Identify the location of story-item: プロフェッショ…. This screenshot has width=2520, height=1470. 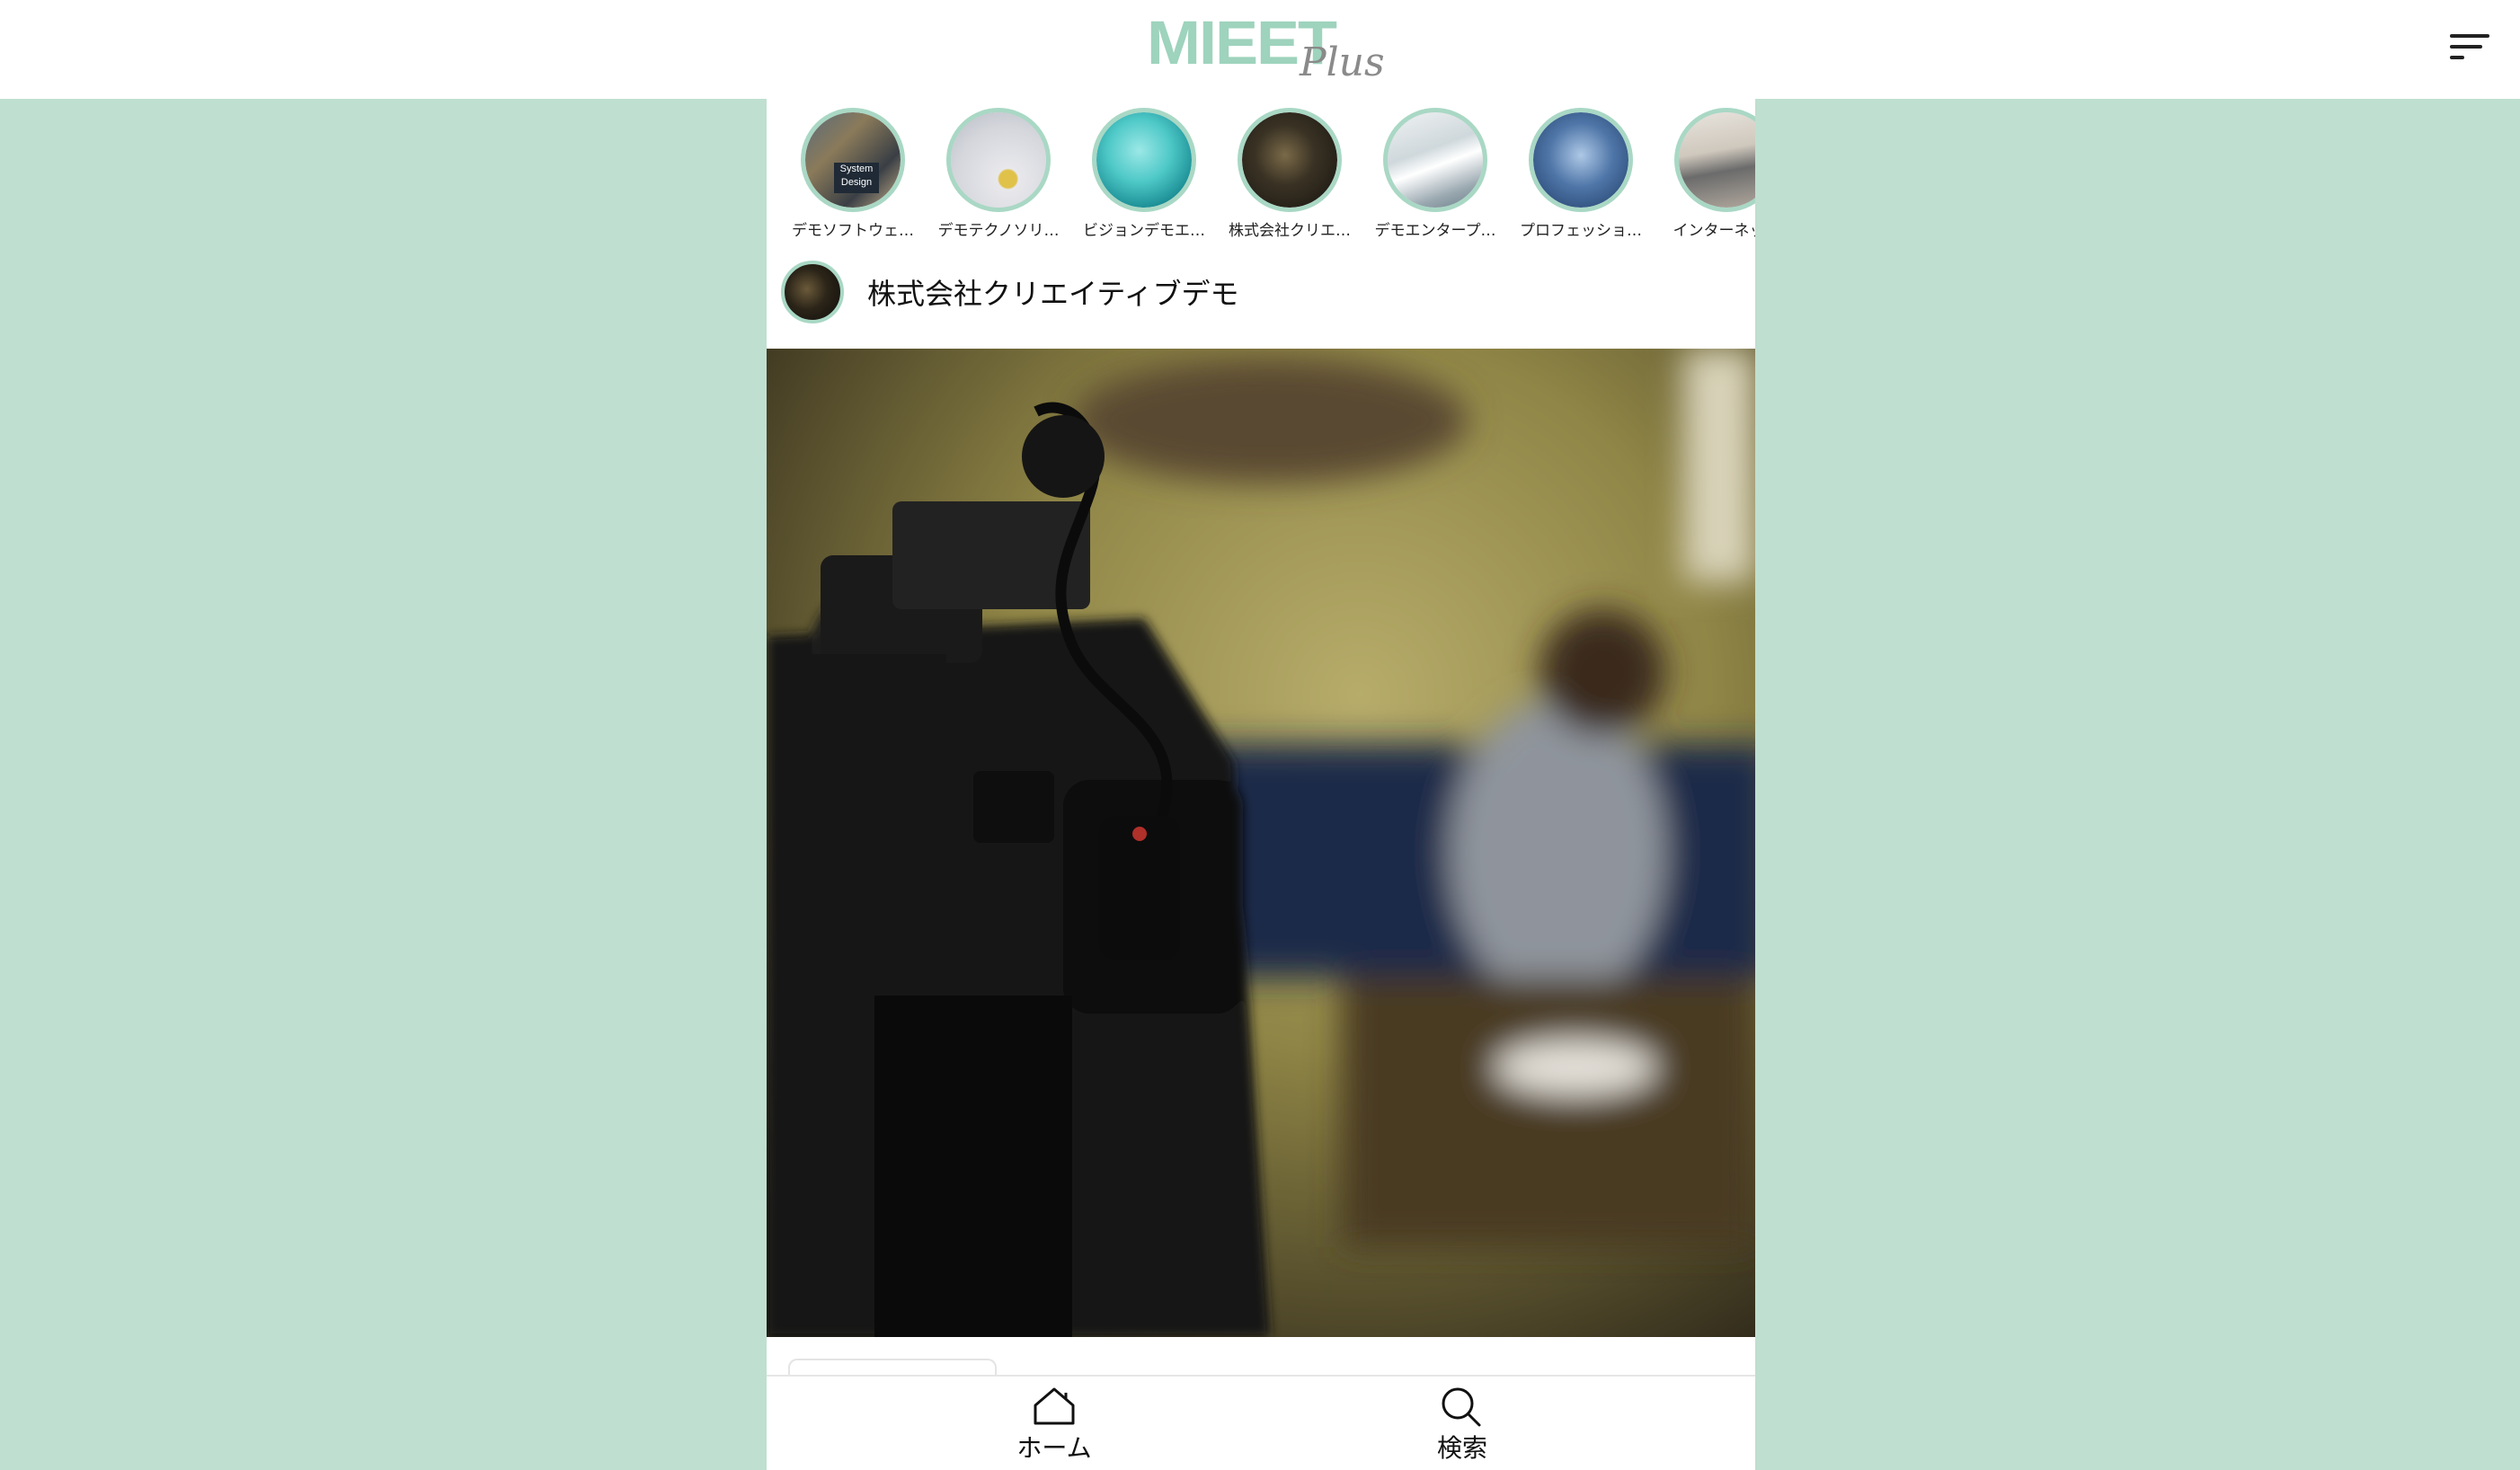
(1581, 174).